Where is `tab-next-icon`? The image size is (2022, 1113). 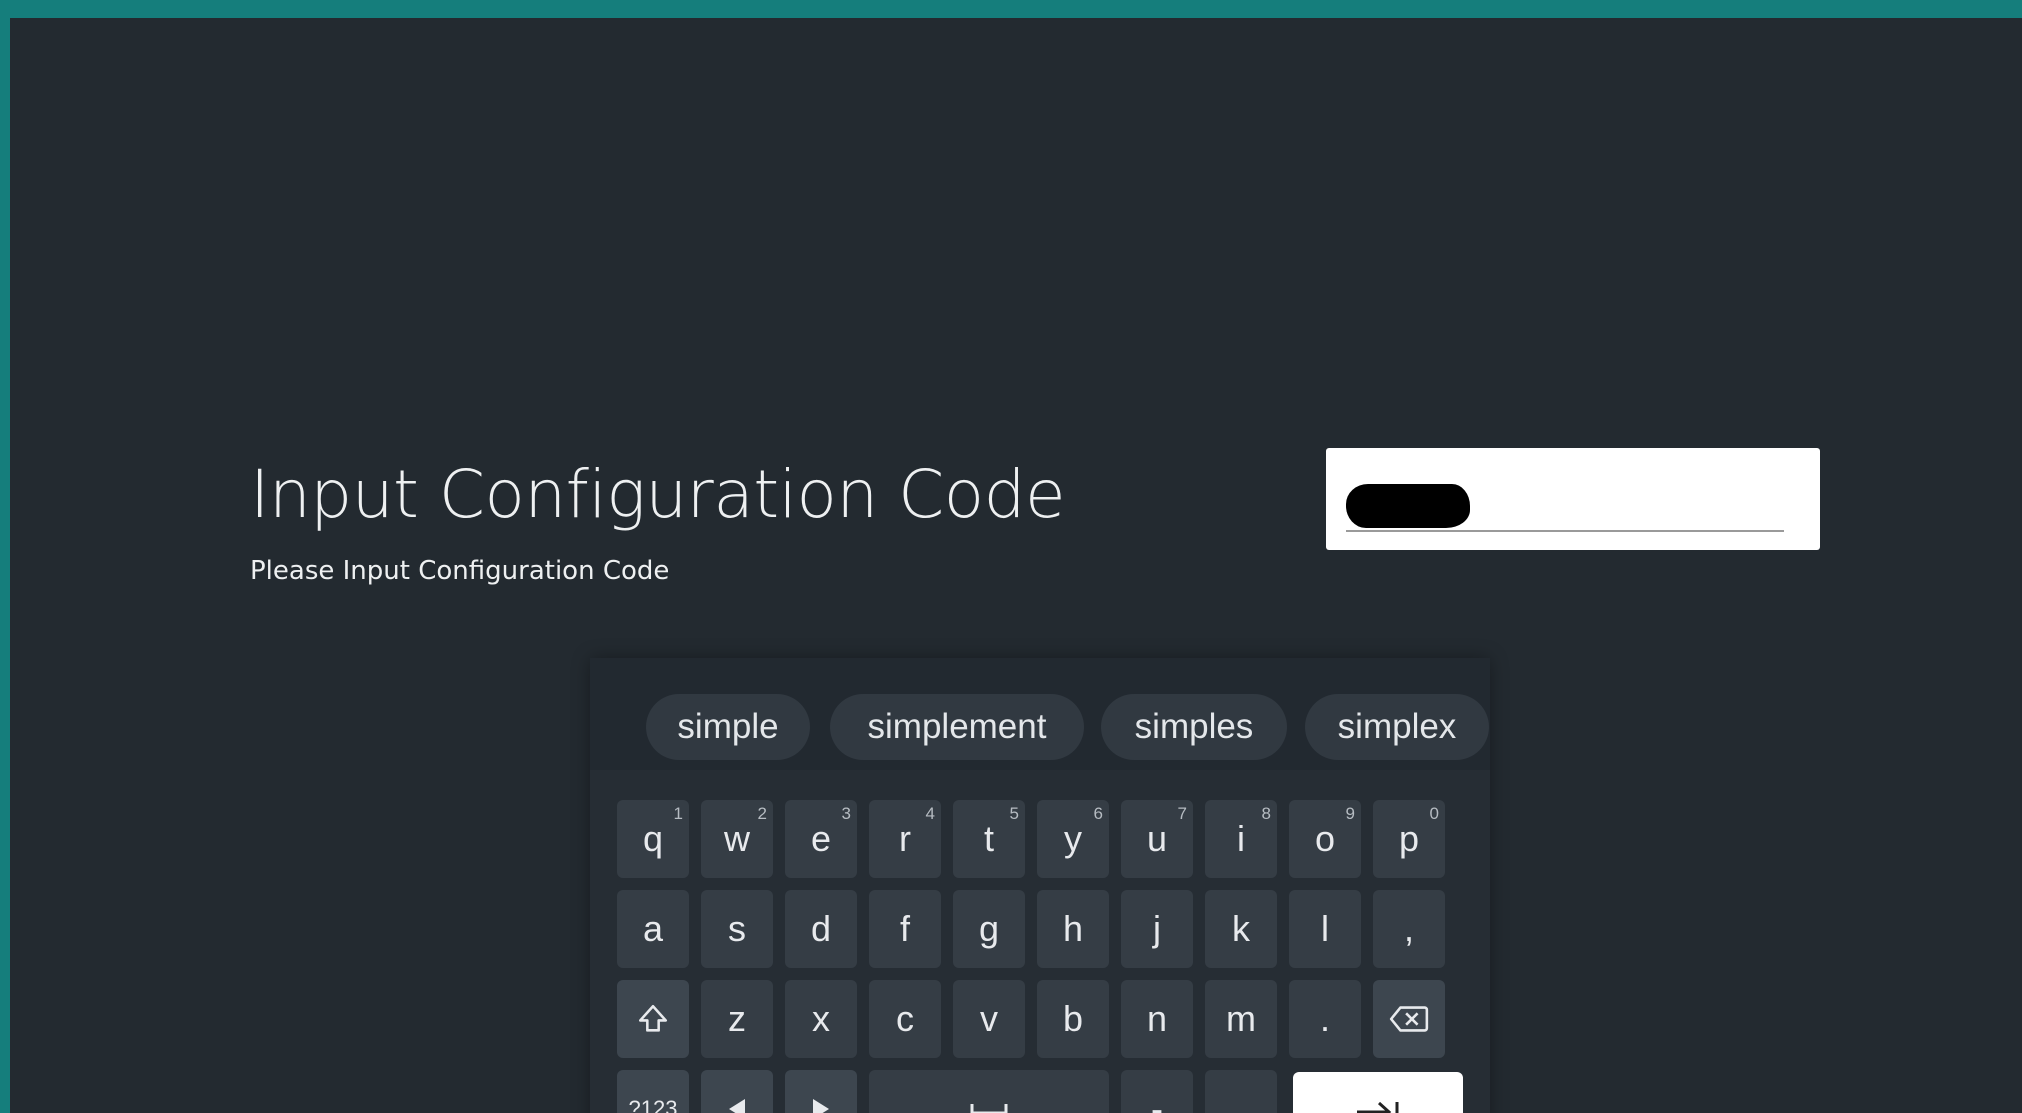 tab-next-icon is located at coordinates (1378, 1107).